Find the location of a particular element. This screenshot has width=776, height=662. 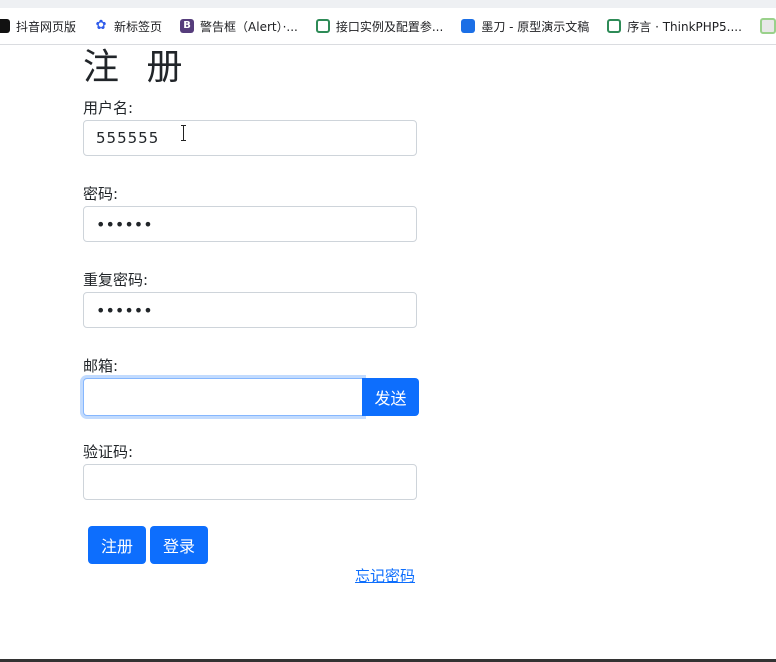

bookmark-modao: 墨刀 - 原型演示文稿 is located at coordinates (525, 26).